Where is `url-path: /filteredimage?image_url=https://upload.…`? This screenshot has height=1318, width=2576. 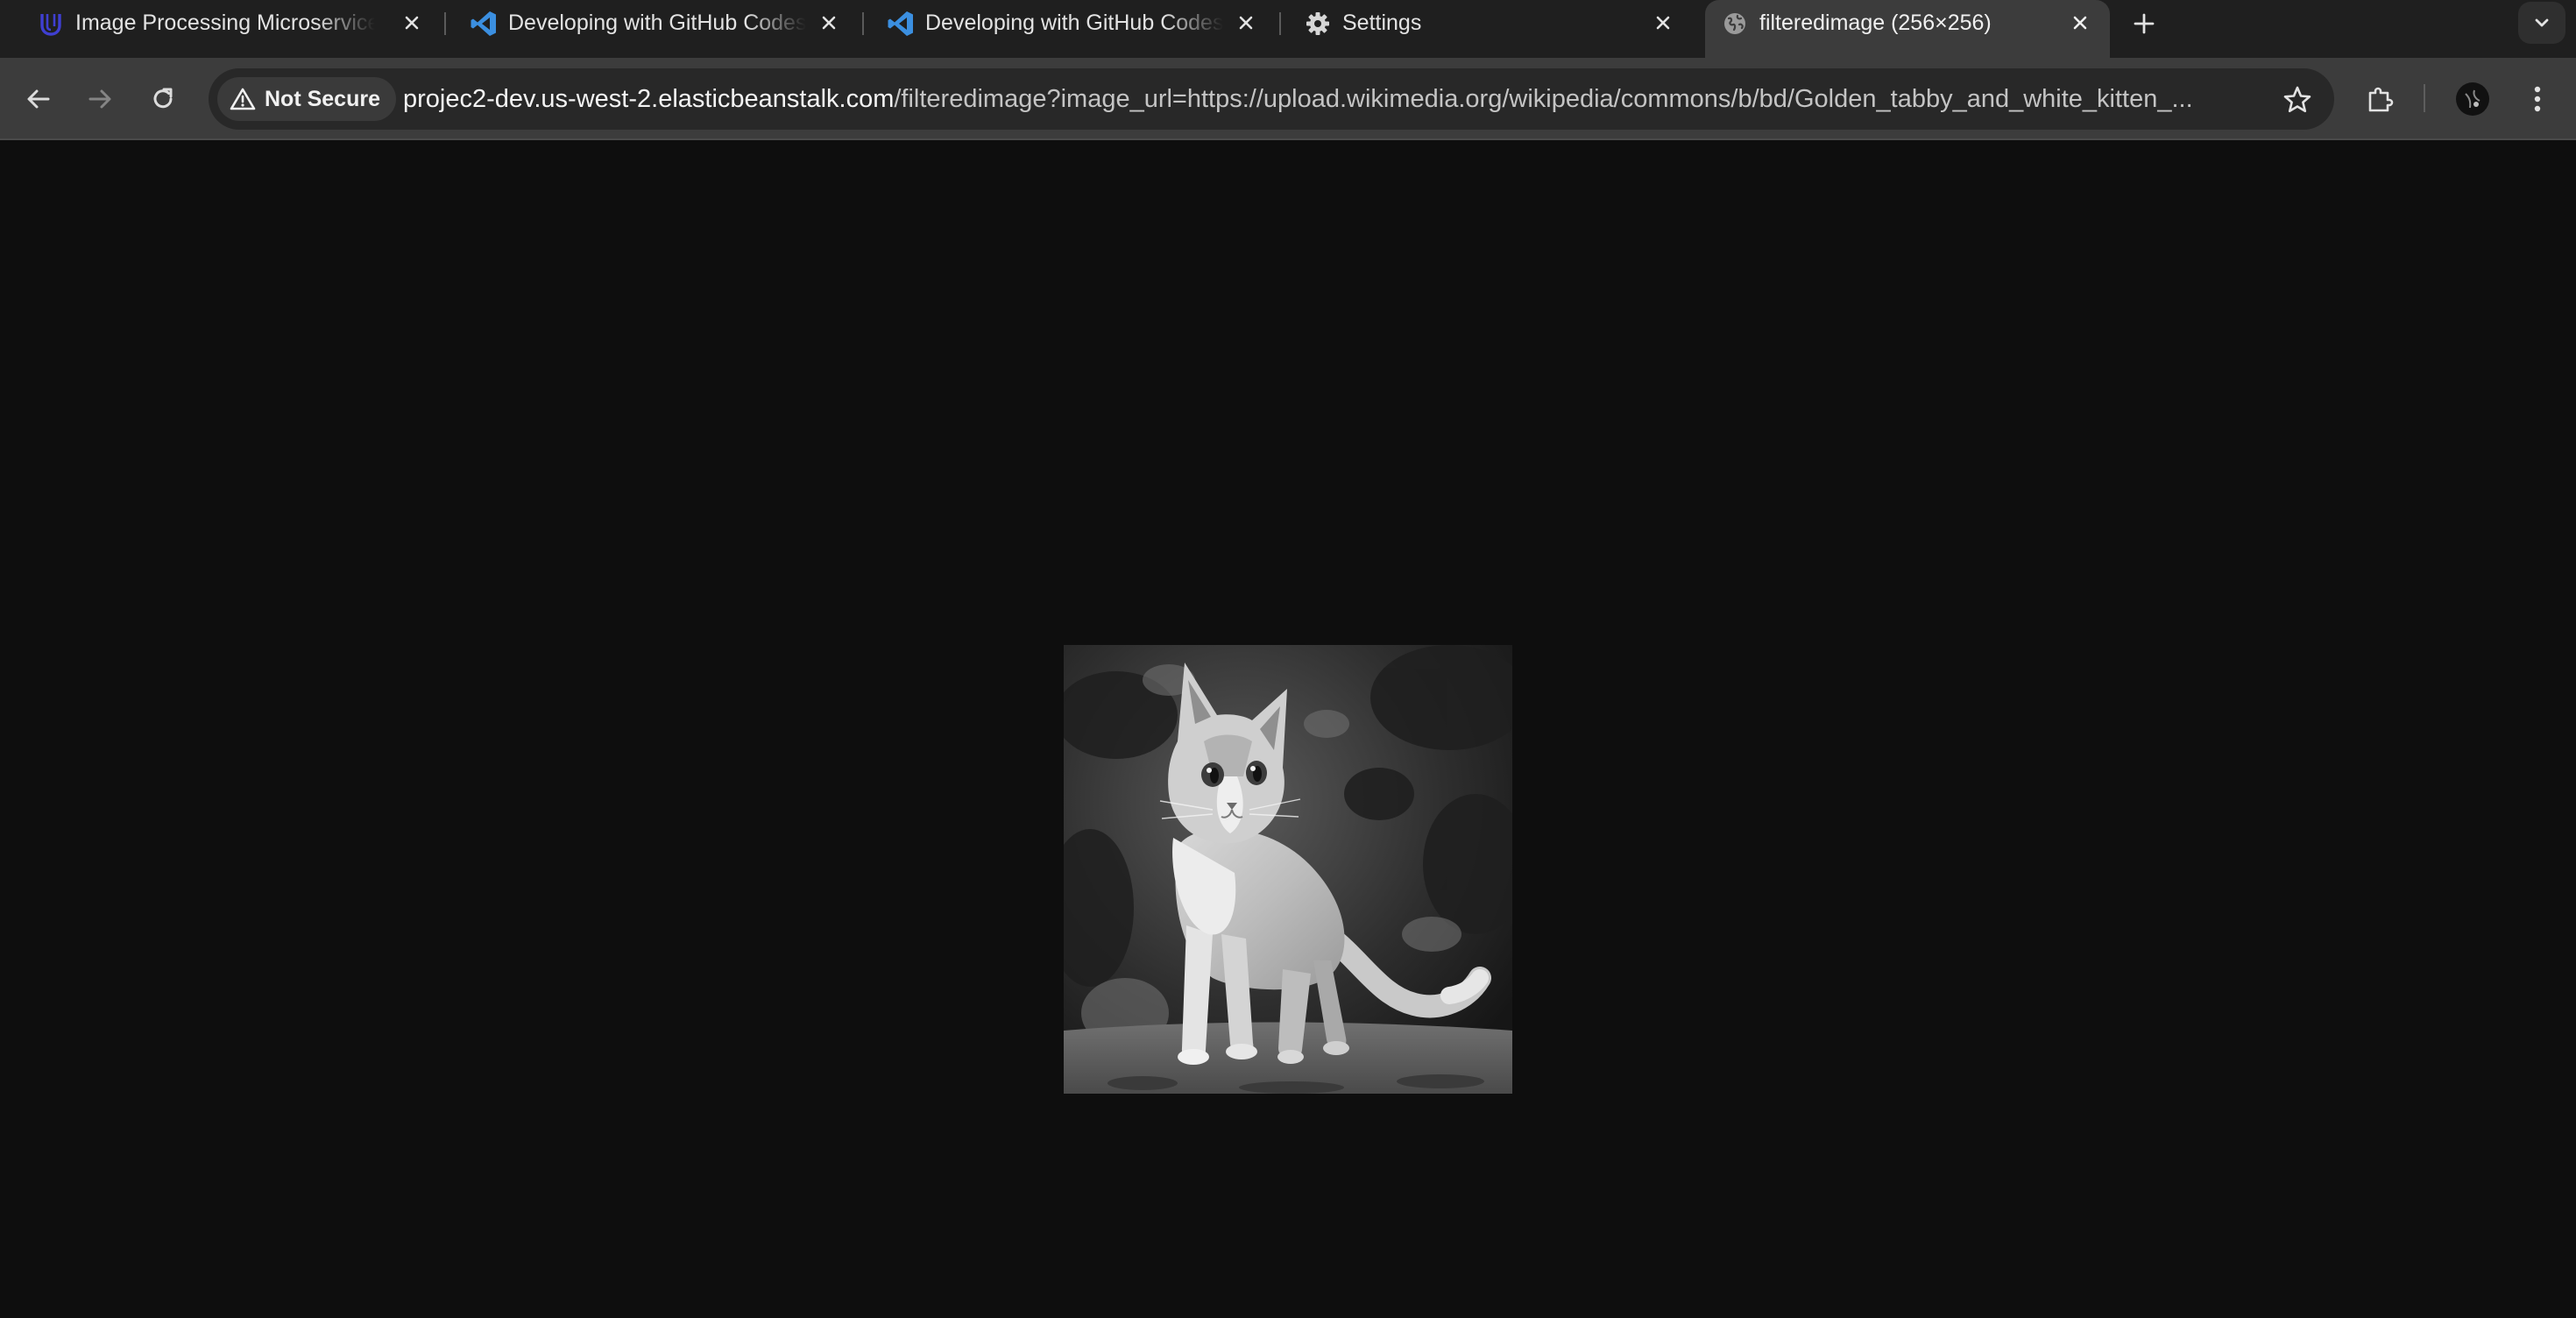
url-path: /filteredimage?image_url=https://upload.… is located at coordinates (1543, 99).